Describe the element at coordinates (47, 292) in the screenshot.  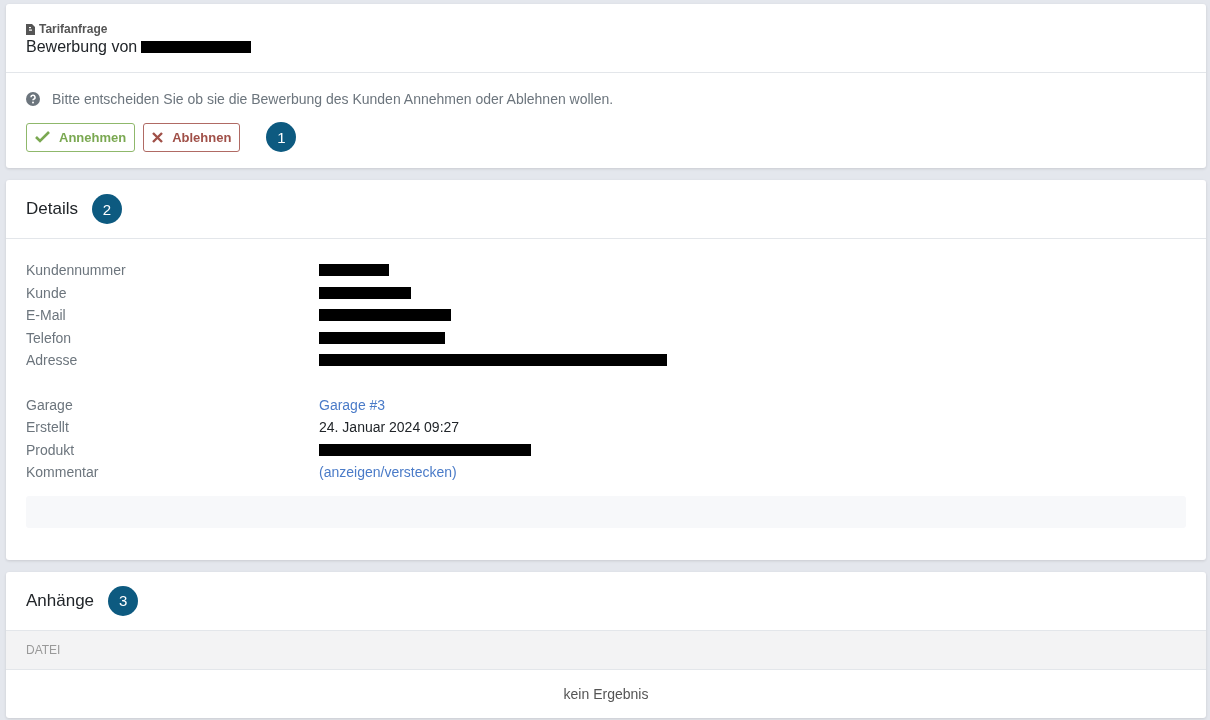
I see `field-label: Kunde` at that location.